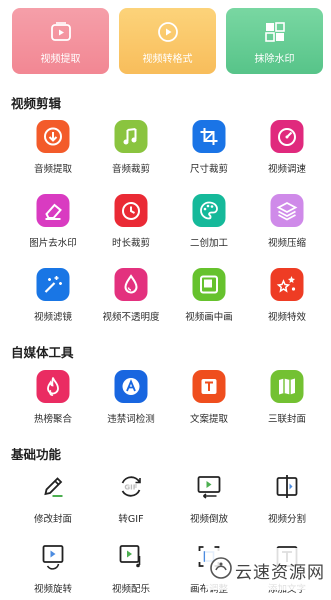  I want to click on tool-audio-trim: 音频裁剪, so click(131, 150).